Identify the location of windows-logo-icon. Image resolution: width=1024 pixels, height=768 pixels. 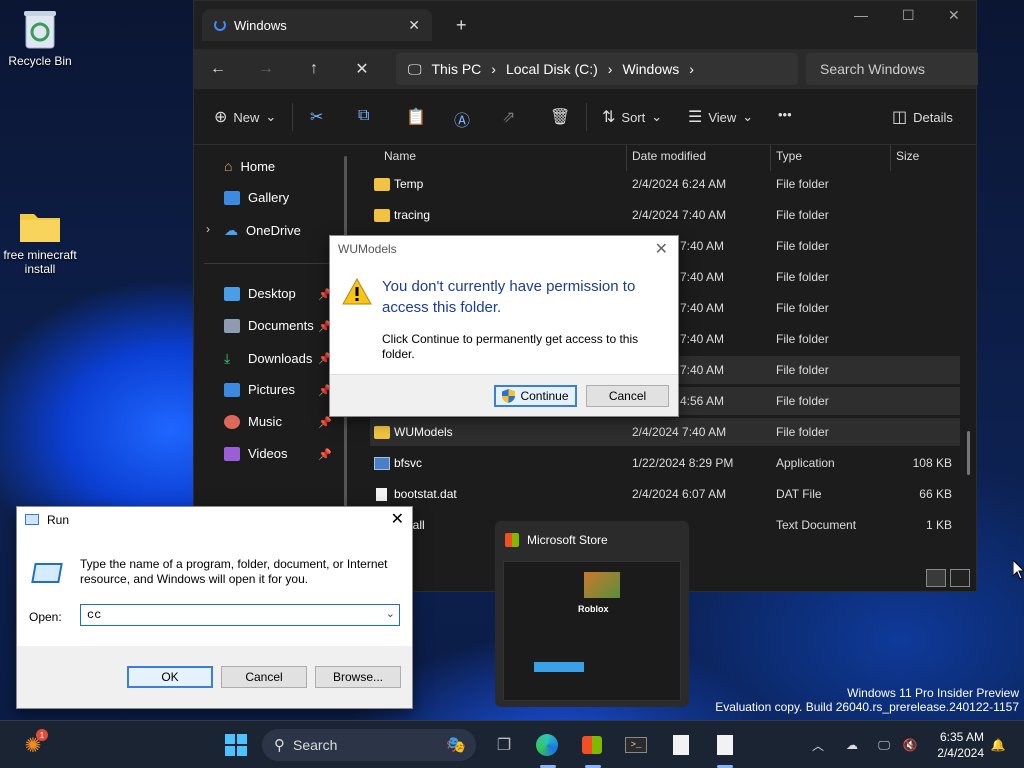
(236, 745).